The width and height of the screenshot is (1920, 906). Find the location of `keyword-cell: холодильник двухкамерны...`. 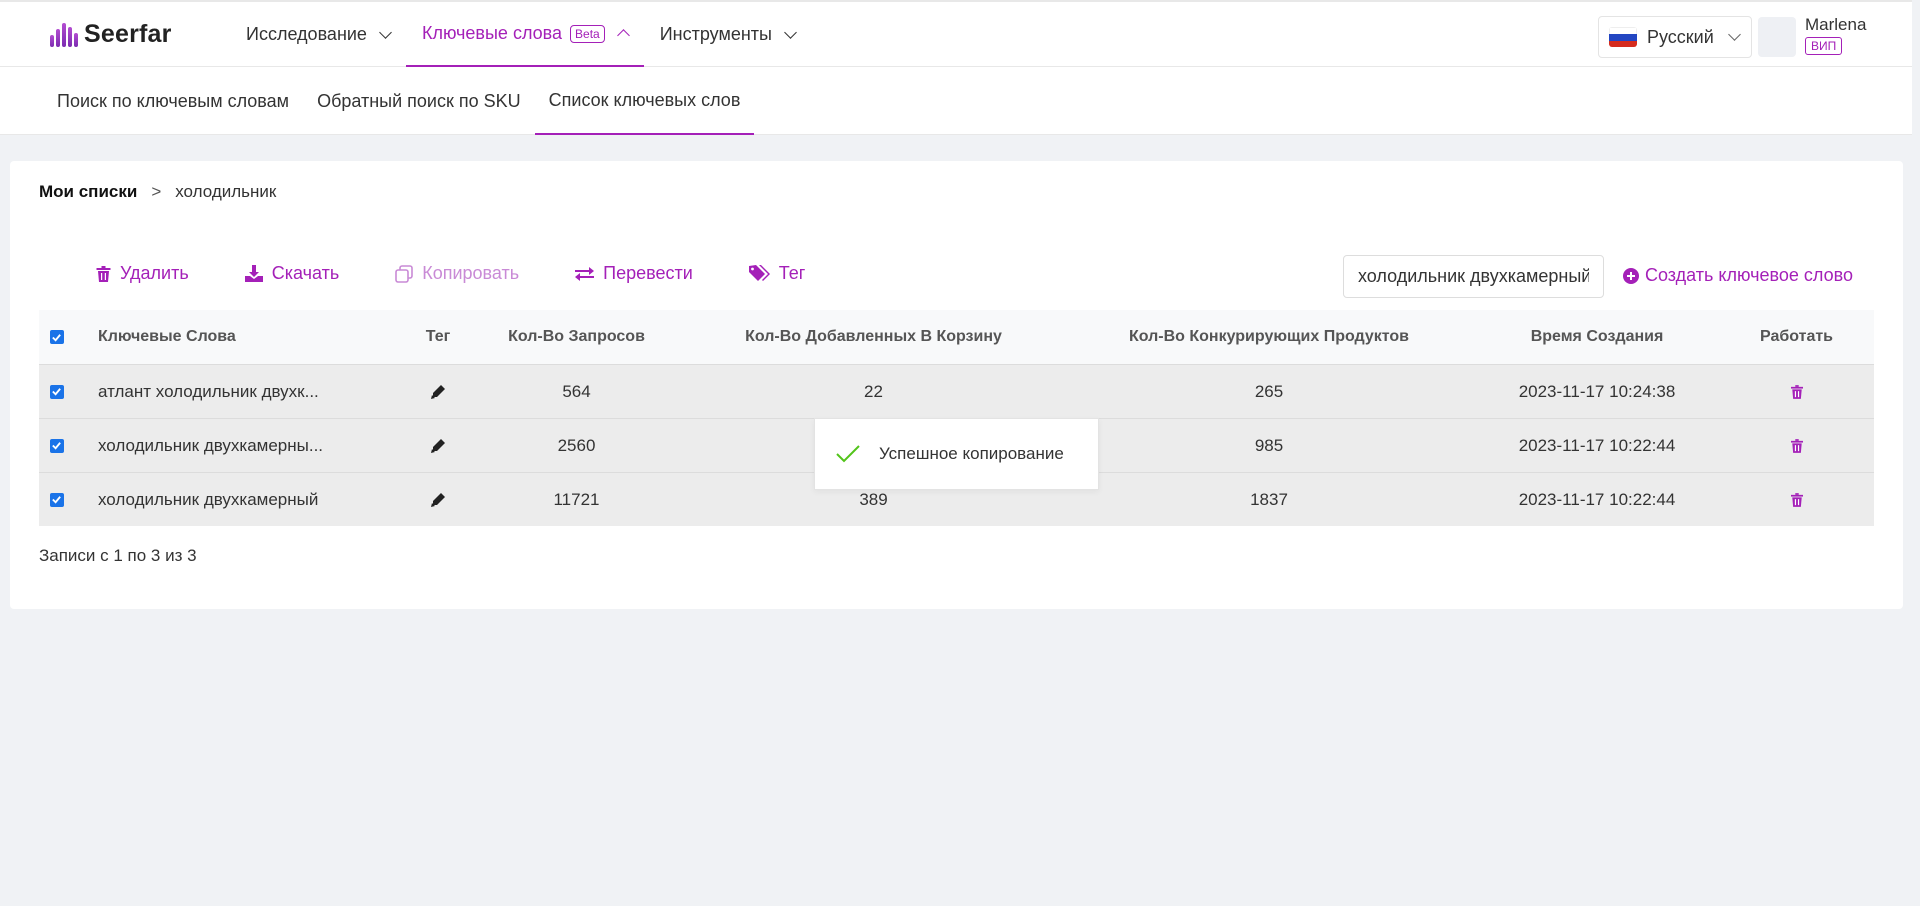

keyword-cell: холодильник двухкамерны... is located at coordinates (211, 445).